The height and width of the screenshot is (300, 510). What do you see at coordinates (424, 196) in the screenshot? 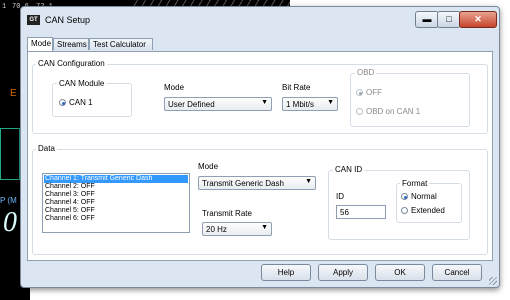
I see `normal-label: Normal` at bounding box center [424, 196].